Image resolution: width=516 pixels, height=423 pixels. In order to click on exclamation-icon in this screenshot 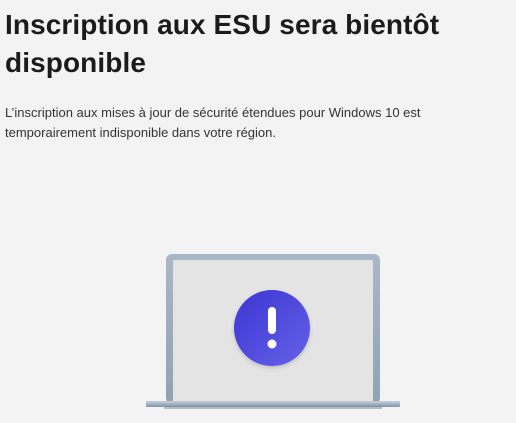, I will do `click(272, 328)`.